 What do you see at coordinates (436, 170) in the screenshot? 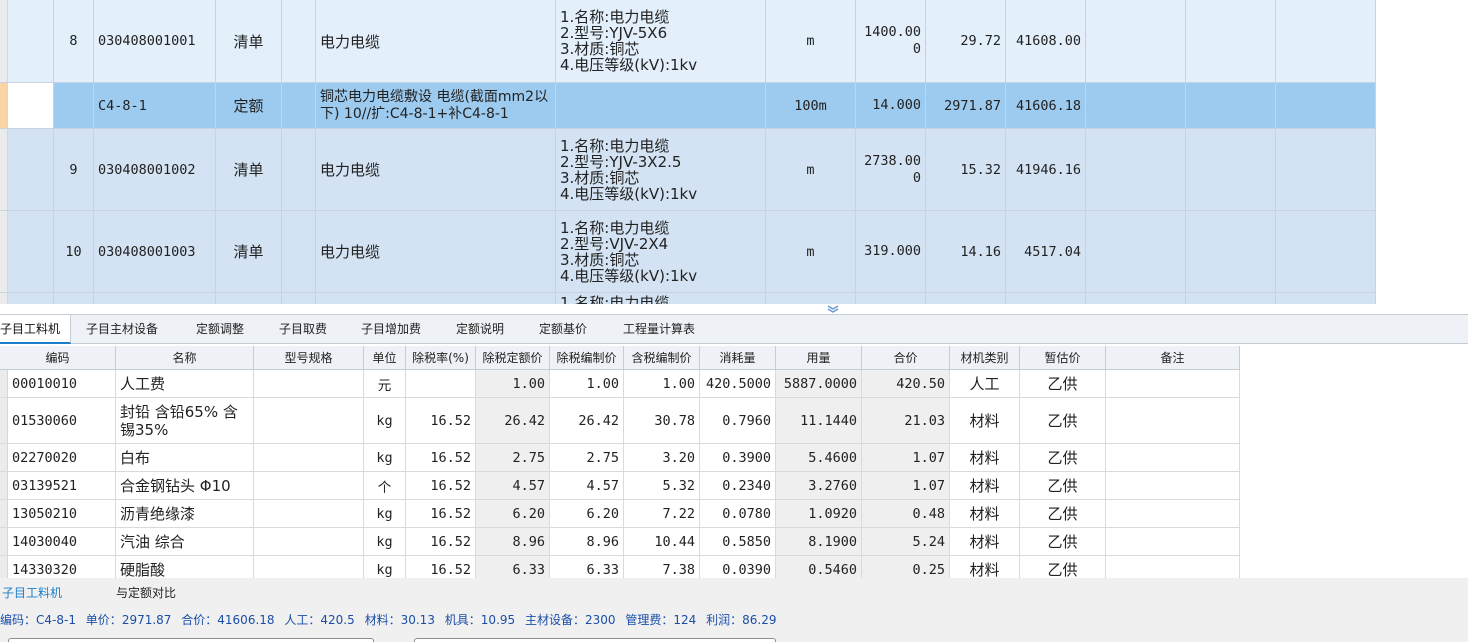
I see `boq-cell-name: 电力电缆` at bounding box center [436, 170].